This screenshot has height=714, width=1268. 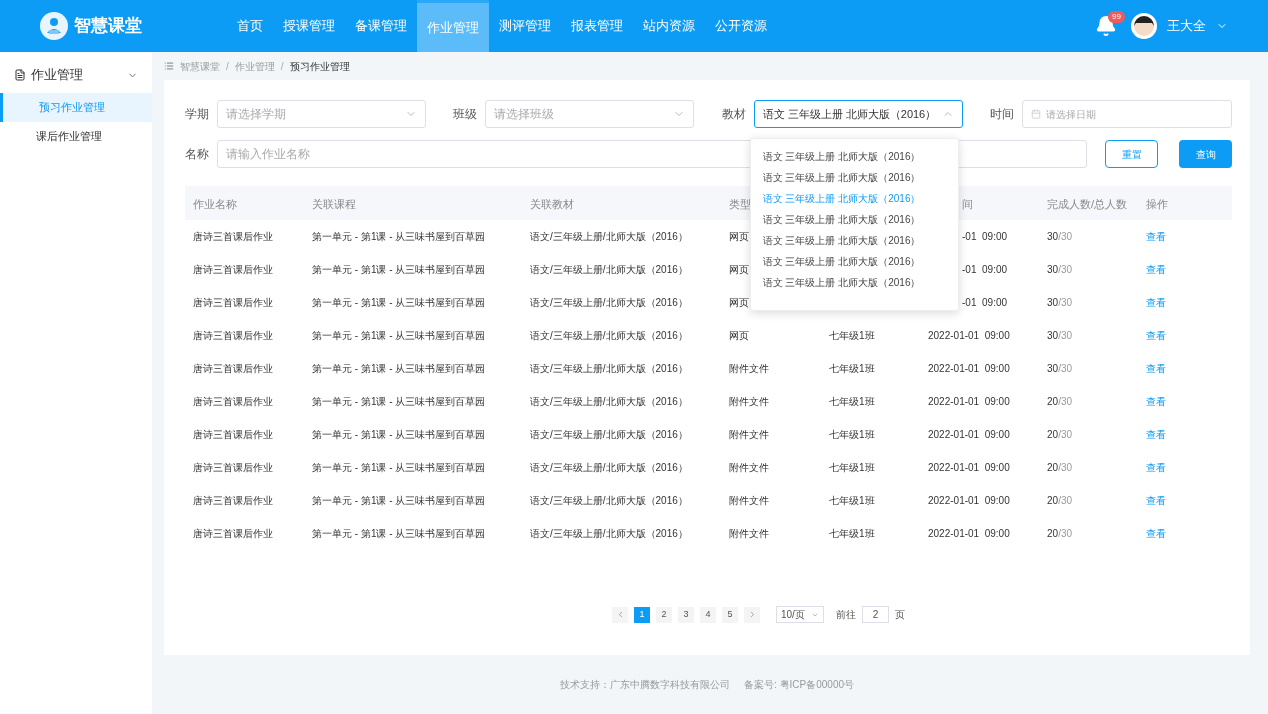 I want to click on app-title: 智慧课堂, so click(x=108, y=26).